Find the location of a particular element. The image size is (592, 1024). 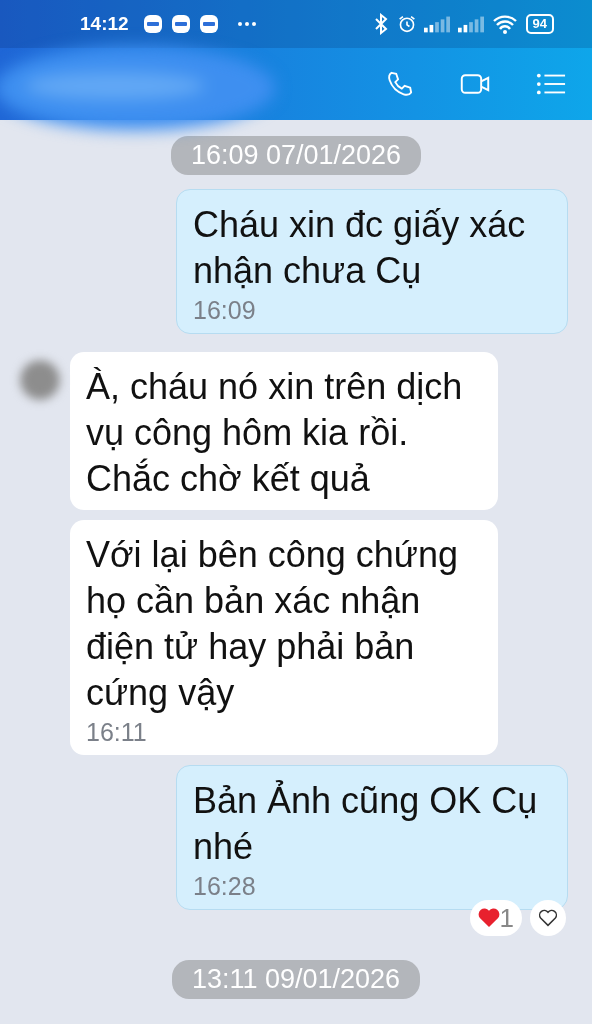

message-text: Bản Ảnh cũng OK Cụ nhé is located at coordinates (366, 824).